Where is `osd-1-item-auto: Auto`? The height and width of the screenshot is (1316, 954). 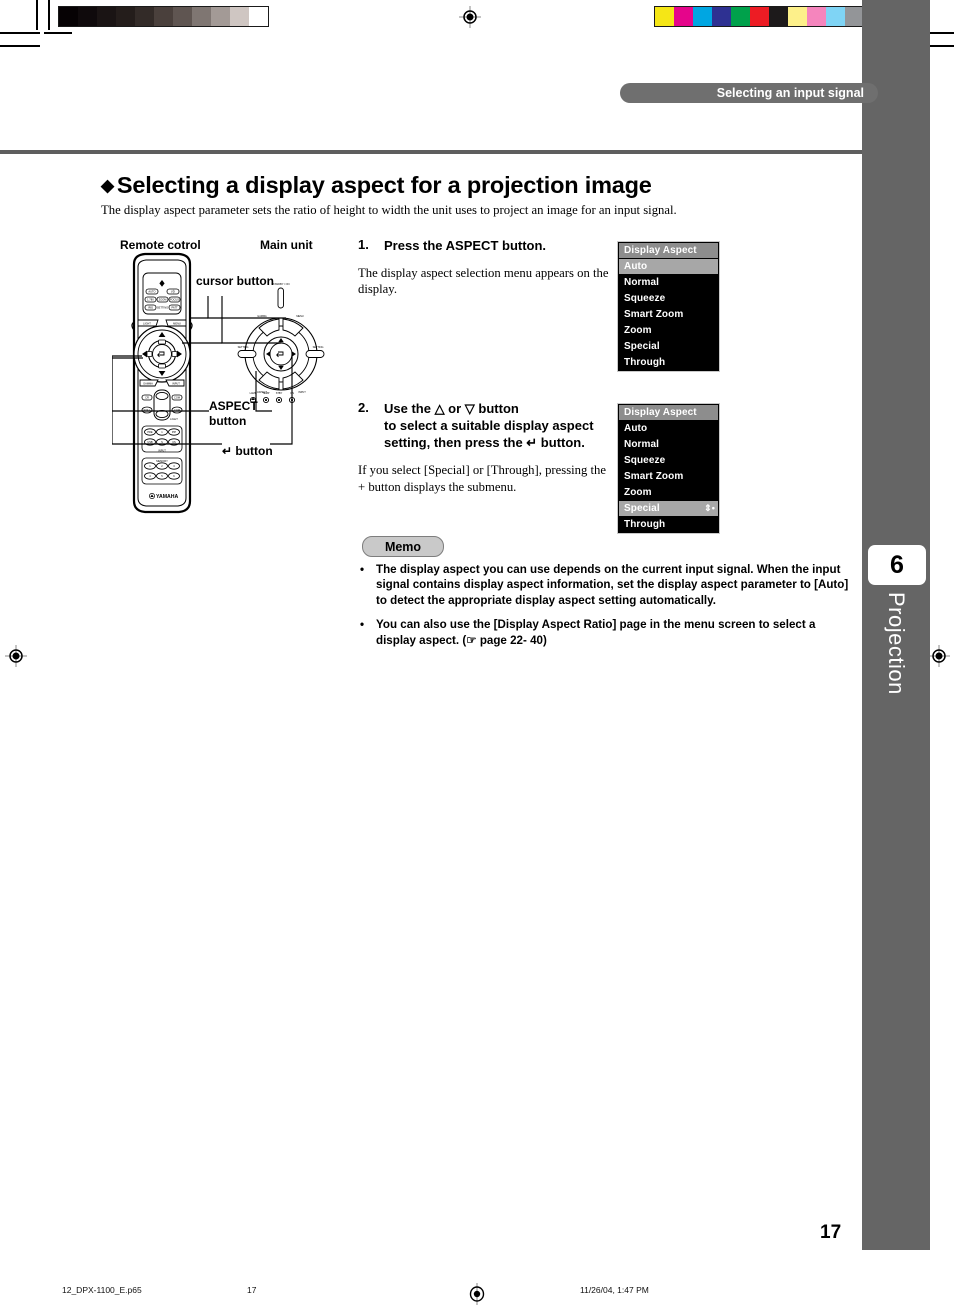 osd-1-item-auto: Auto is located at coordinates (668, 266).